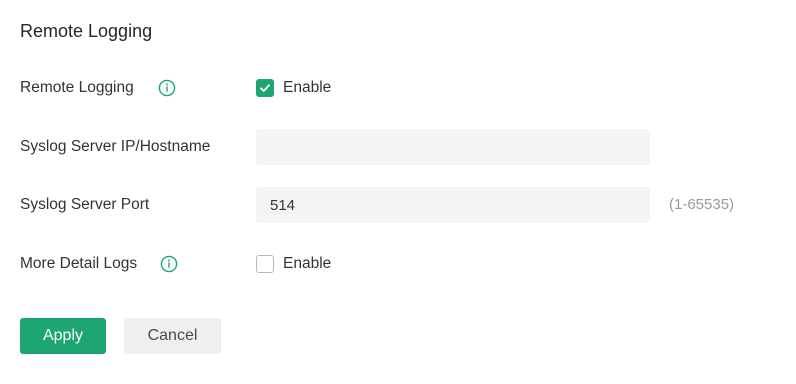 The height and width of the screenshot is (384, 796). Describe the element at coordinates (408, 264) in the screenshot. I see `more-detail-logs-row: More Detail Logs Enable` at that location.